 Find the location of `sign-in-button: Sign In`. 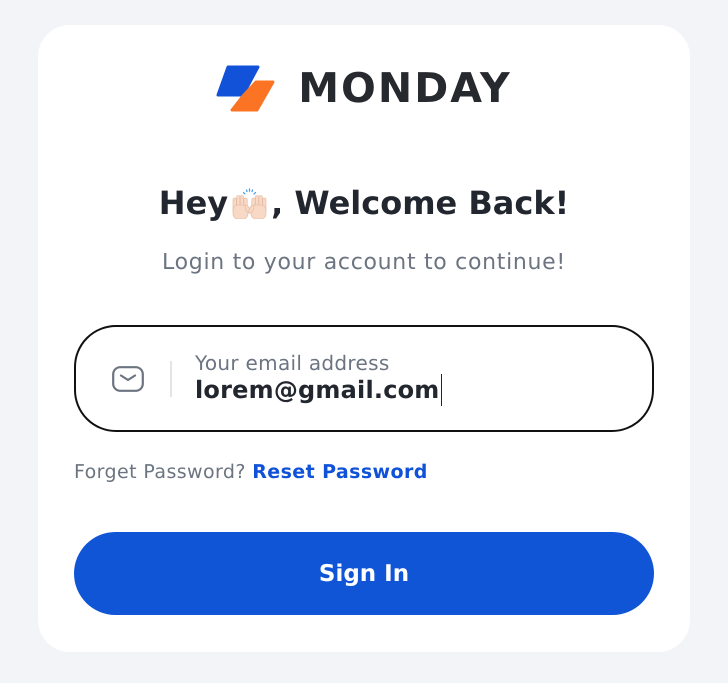

sign-in-button: Sign In is located at coordinates (364, 573).